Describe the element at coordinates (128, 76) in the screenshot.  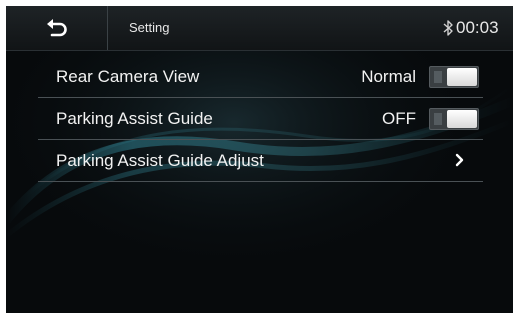
I see `rear-camera-view-label: Rear Camera View` at that location.